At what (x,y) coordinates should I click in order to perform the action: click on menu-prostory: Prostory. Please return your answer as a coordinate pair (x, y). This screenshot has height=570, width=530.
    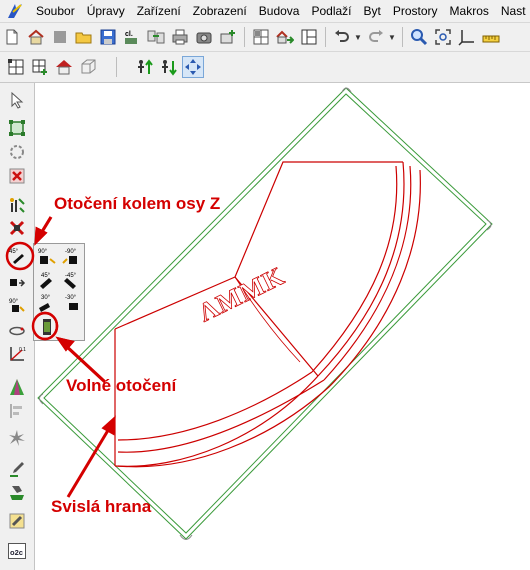
    Looking at the image, I should click on (415, 11).